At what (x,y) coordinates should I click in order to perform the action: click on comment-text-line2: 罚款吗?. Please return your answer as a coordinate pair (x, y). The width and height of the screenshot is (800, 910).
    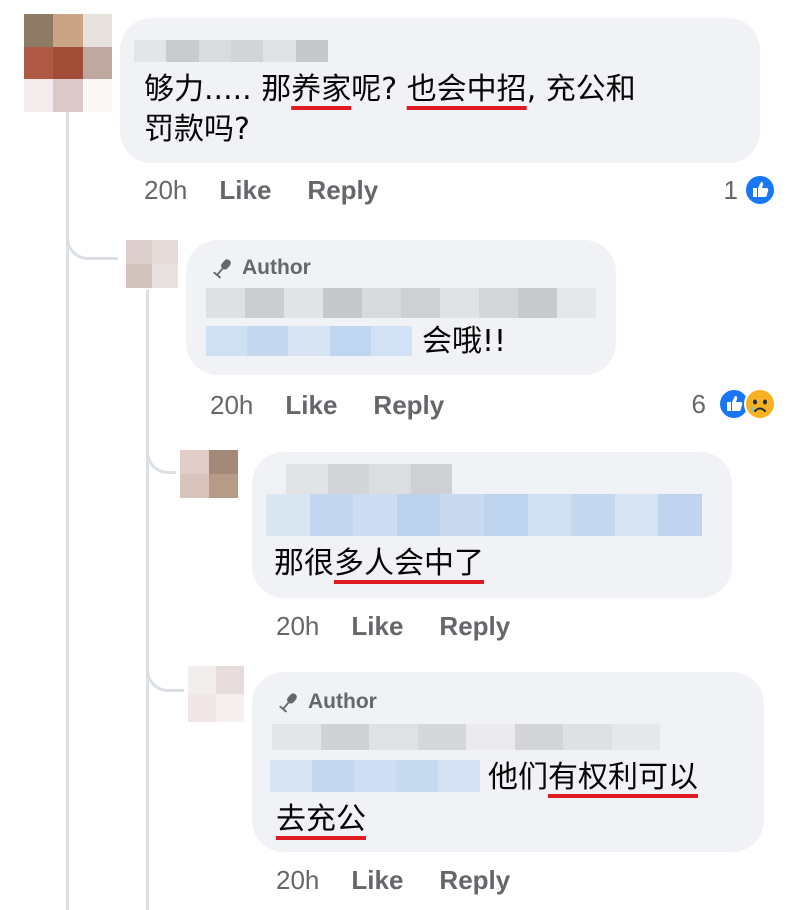
    Looking at the image, I should click on (197, 129).